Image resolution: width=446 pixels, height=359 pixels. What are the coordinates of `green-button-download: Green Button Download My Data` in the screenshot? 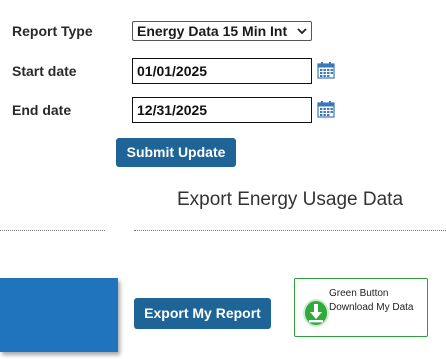 It's located at (361, 307).